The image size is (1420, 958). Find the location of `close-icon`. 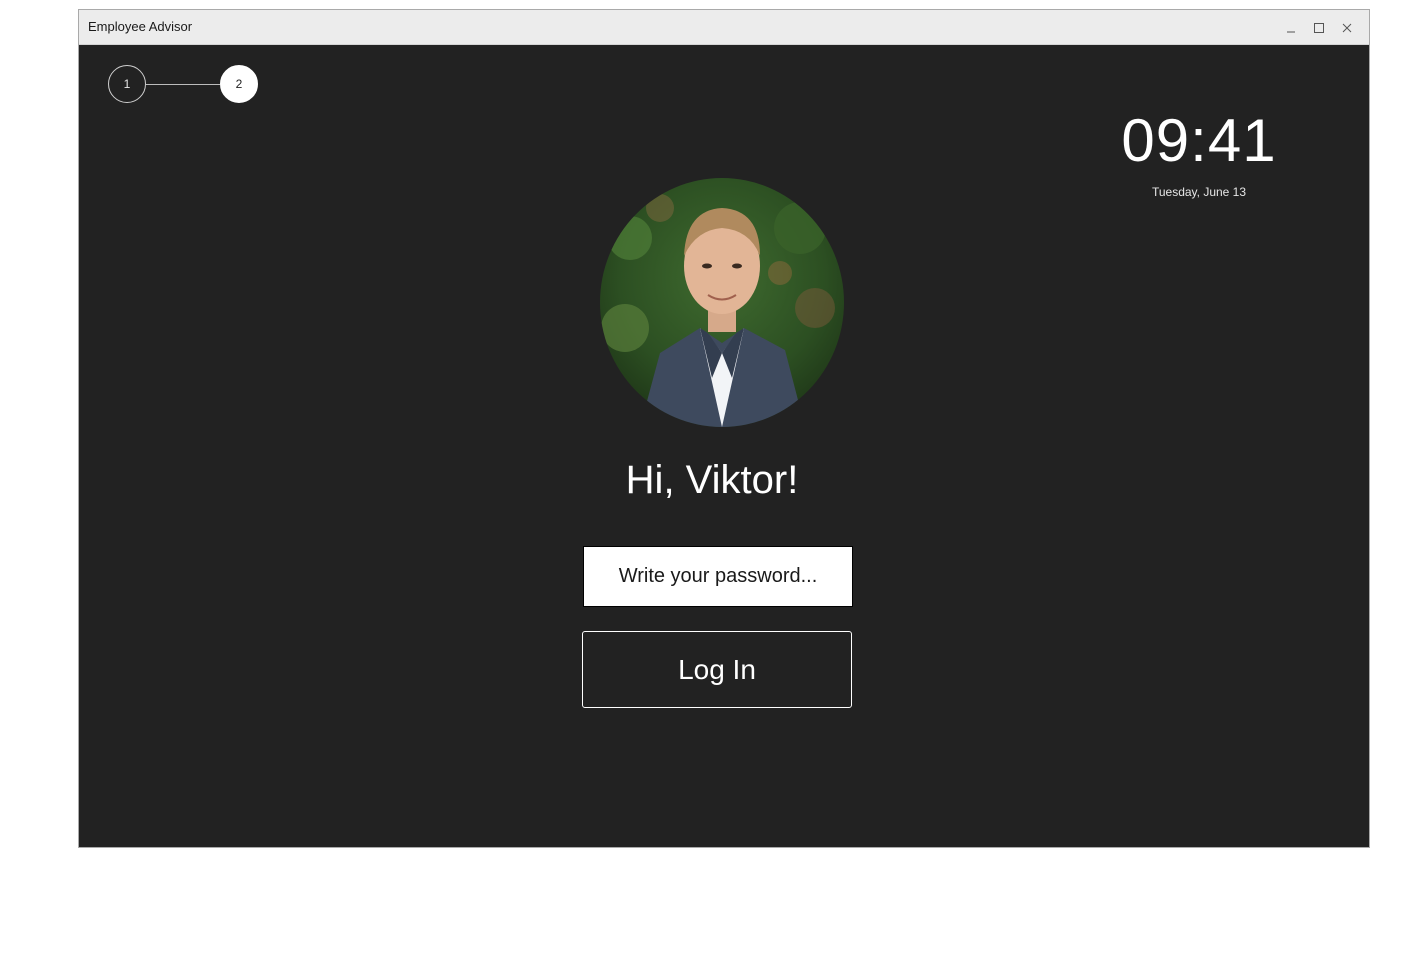

close-icon is located at coordinates (1347, 27).